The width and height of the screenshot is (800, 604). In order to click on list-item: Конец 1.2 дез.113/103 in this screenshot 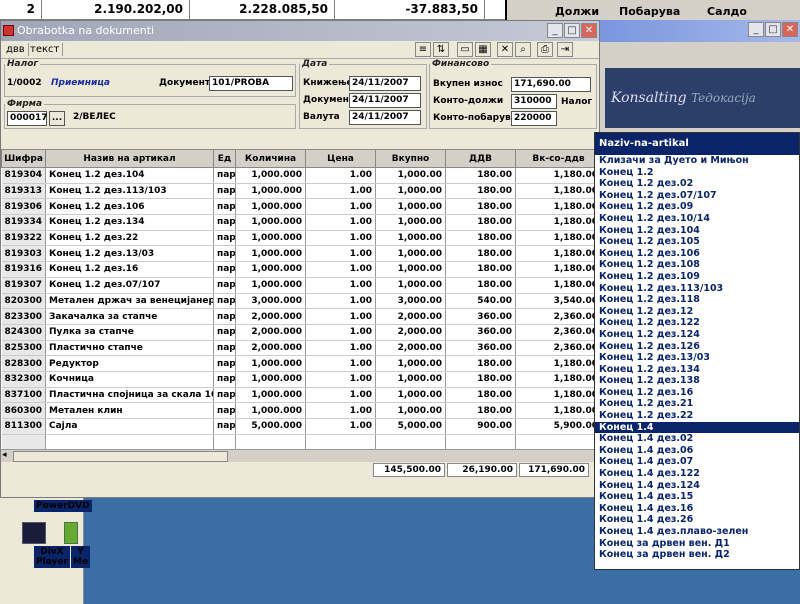, I will do `click(697, 289)`.